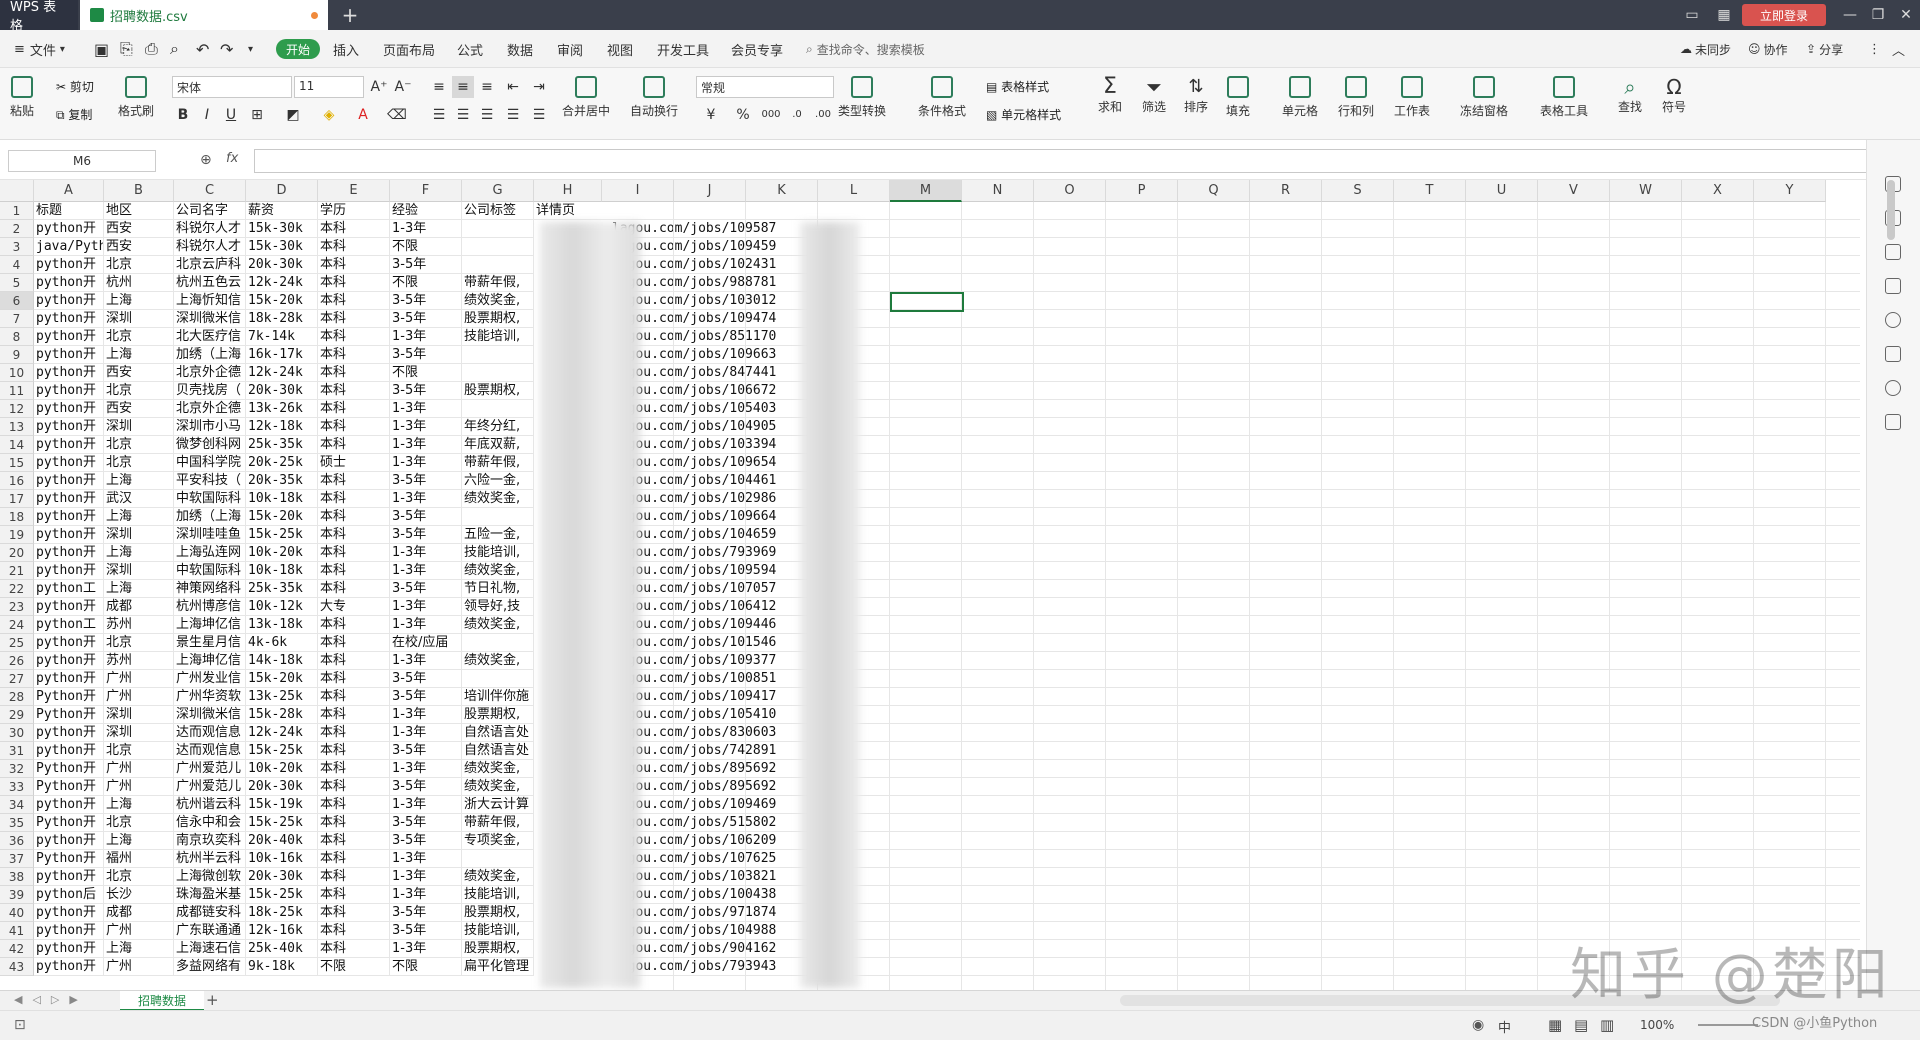 Image resolution: width=1920 pixels, height=1040 pixels. I want to click on column-header-k: K, so click(782, 191).